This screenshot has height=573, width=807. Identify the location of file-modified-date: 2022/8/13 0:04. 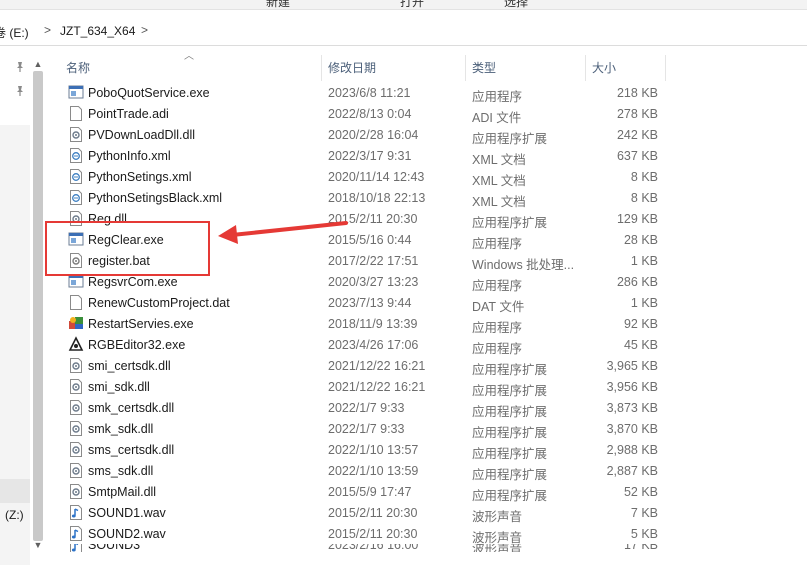
(370, 114).